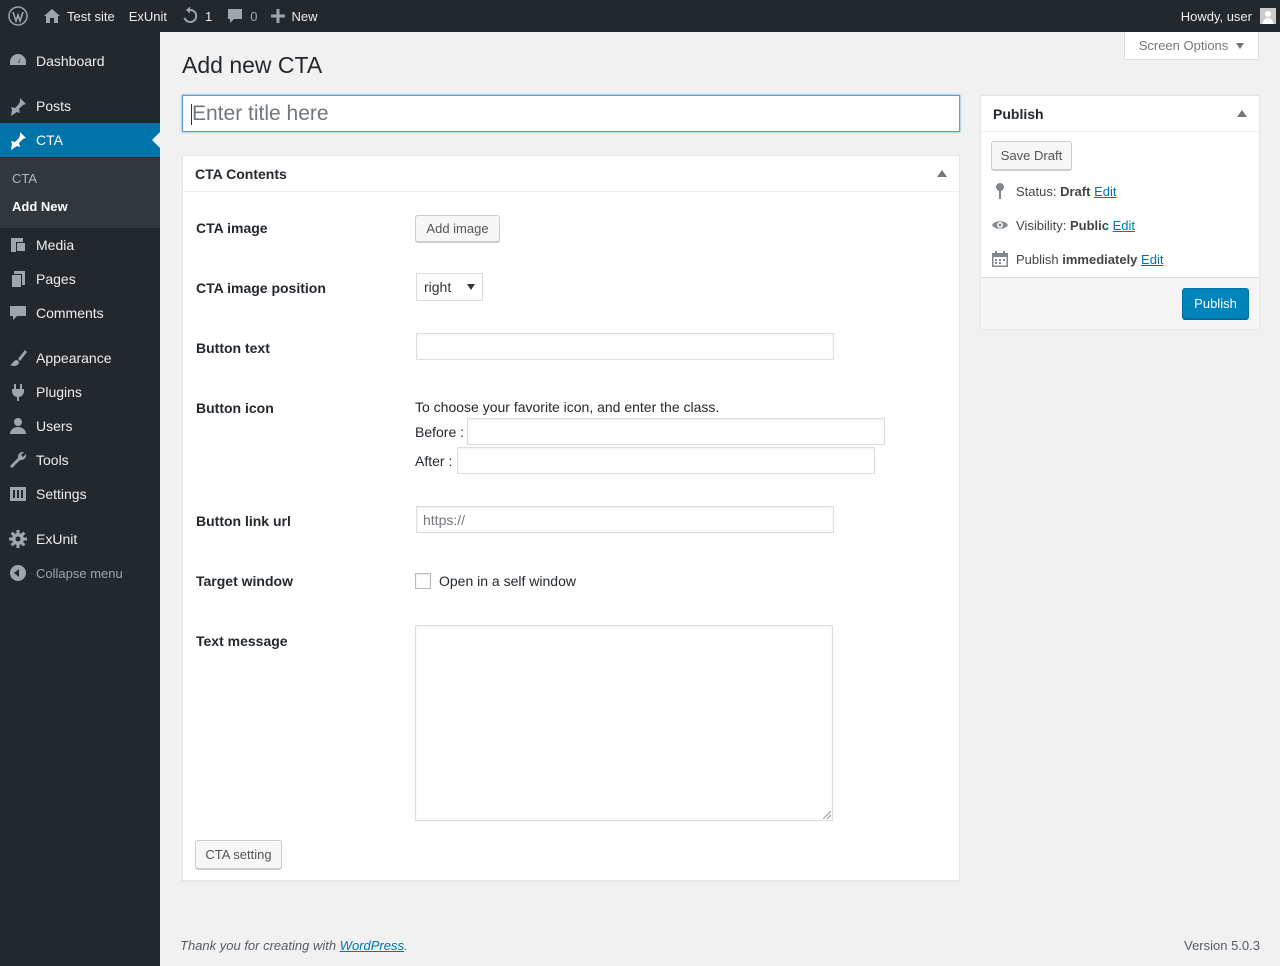 The image size is (1280, 966). I want to click on screen-options-button: Screen Options, so click(1191, 46).